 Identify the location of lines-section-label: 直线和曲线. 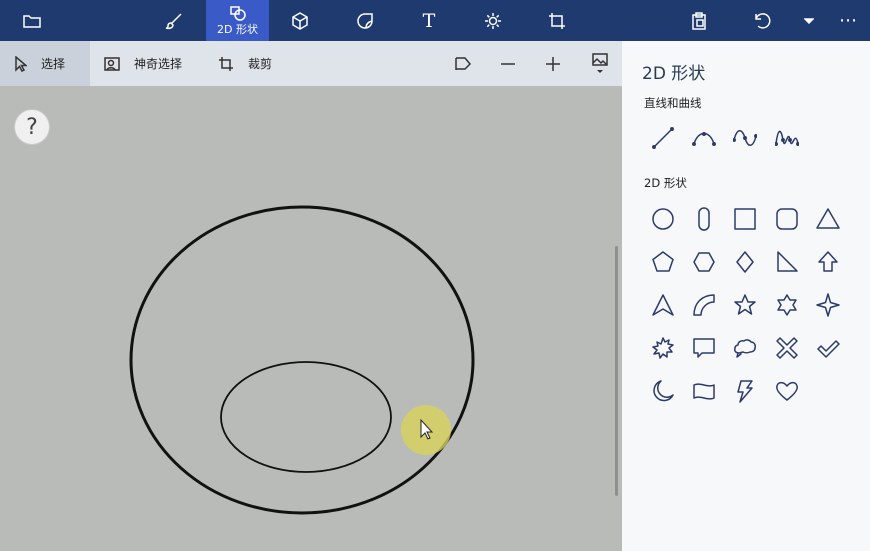
(673, 103).